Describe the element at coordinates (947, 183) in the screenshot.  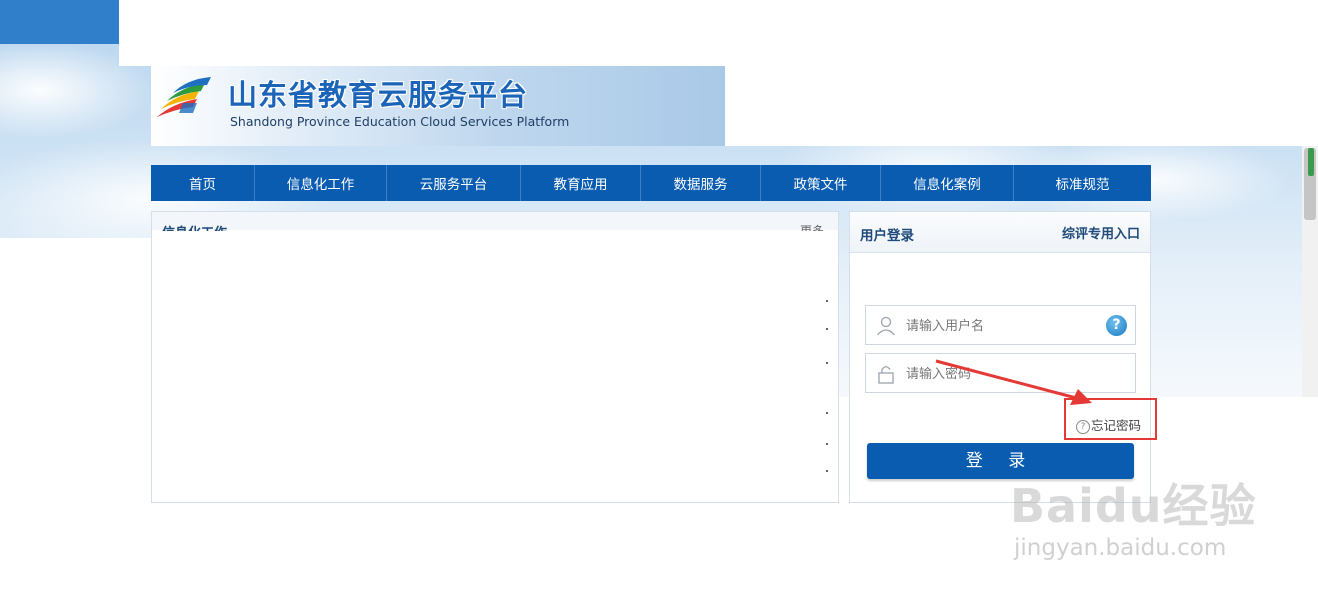
I see `nav-item-cases: 信息化案例` at that location.